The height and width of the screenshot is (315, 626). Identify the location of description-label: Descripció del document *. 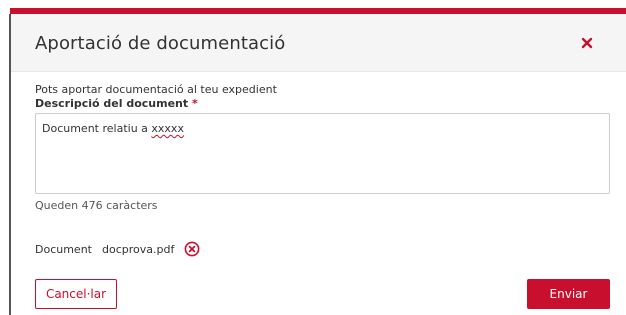
(116, 103).